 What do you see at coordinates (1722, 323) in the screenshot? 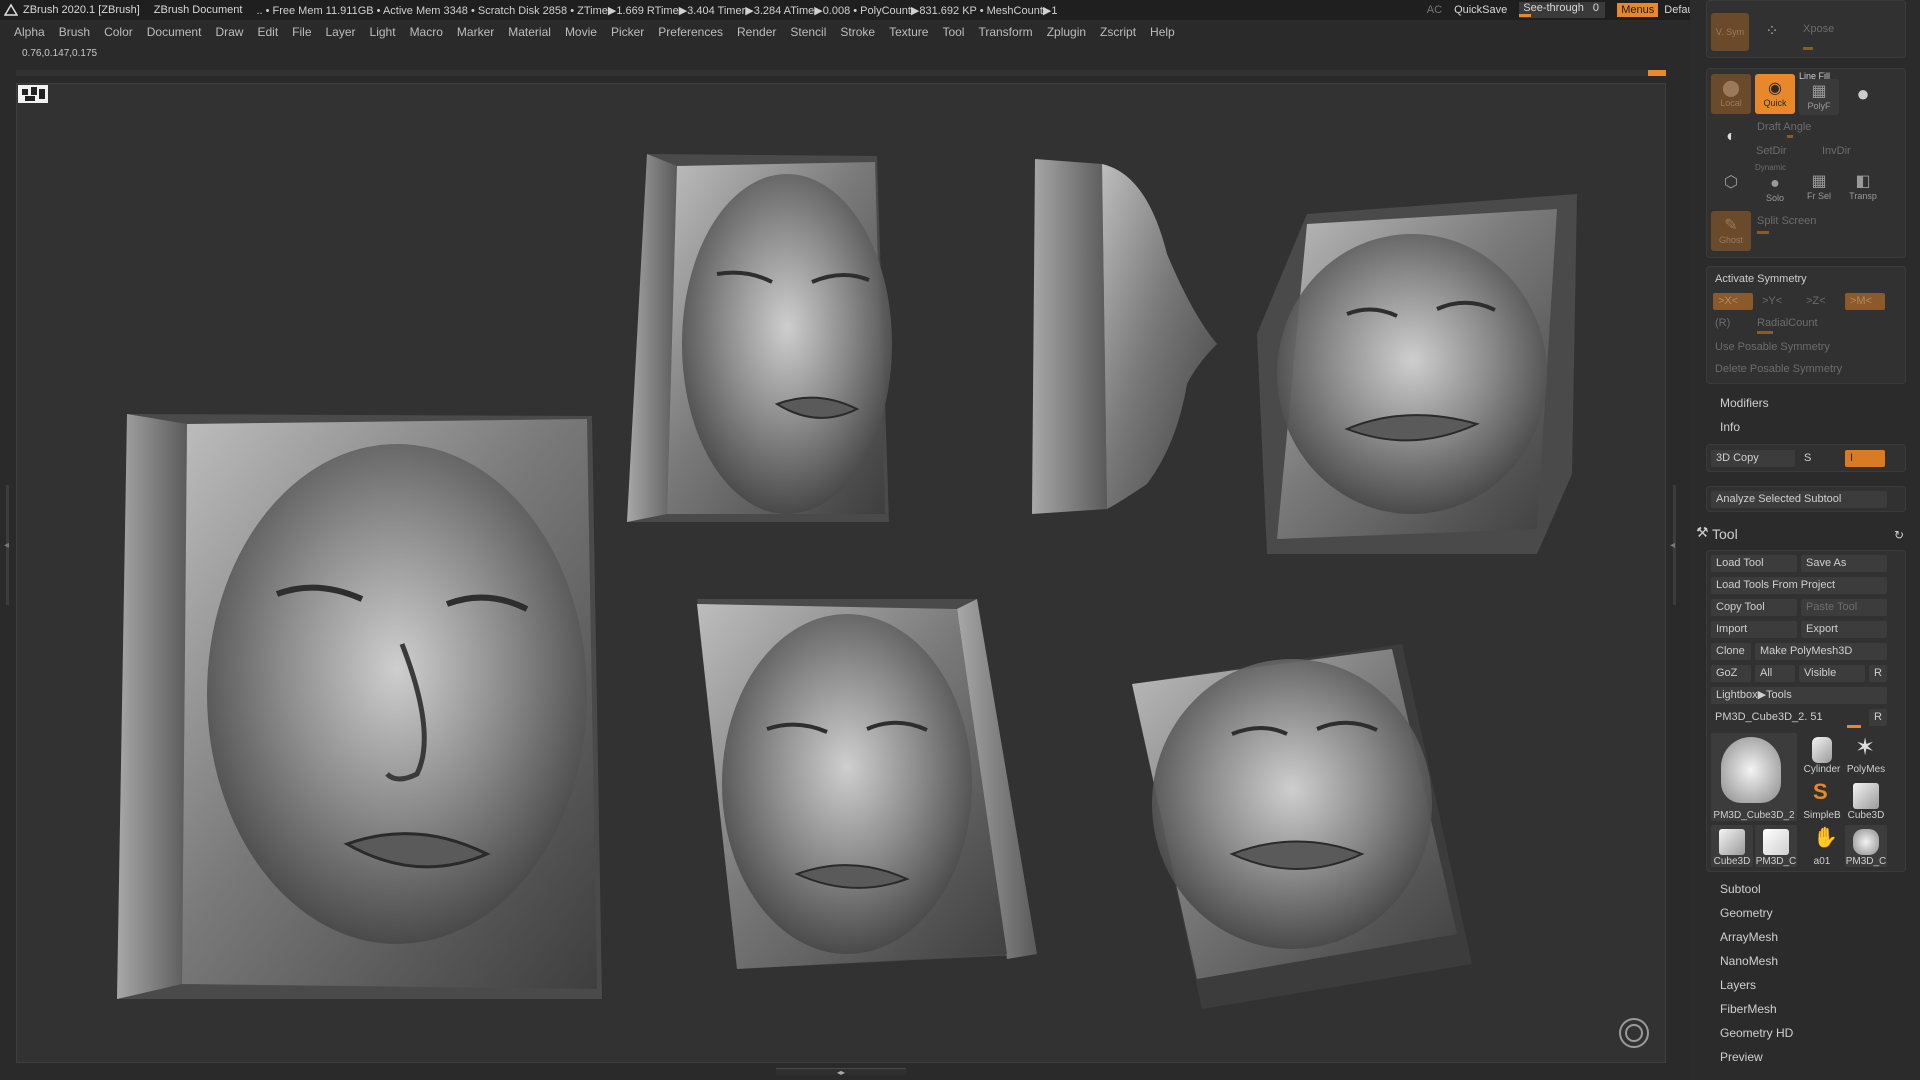
I see `radial-r-button: (R)` at bounding box center [1722, 323].